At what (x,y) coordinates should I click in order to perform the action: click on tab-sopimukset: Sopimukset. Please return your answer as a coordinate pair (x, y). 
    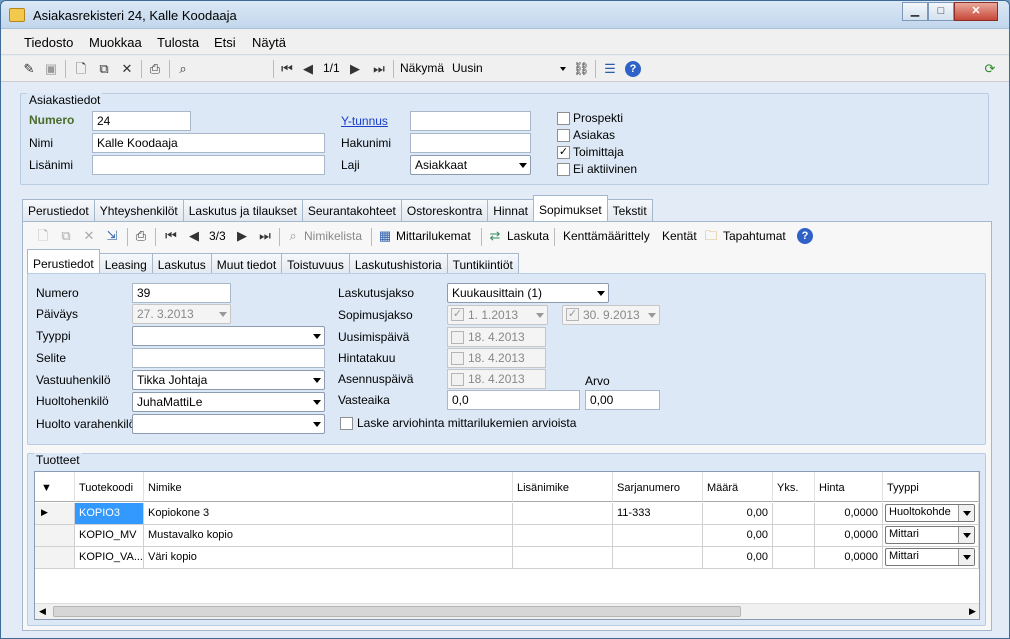
    Looking at the image, I should click on (570, 208).